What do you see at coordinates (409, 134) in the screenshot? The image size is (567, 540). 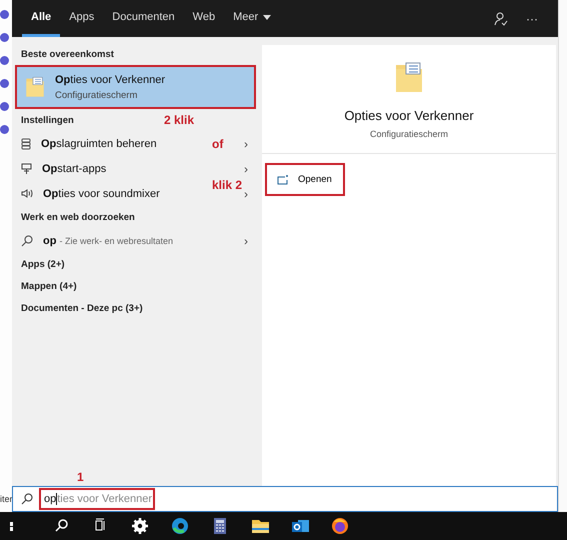 I see `preview-subtitle: Configuratiescherm` at bounding box center [409, 134].